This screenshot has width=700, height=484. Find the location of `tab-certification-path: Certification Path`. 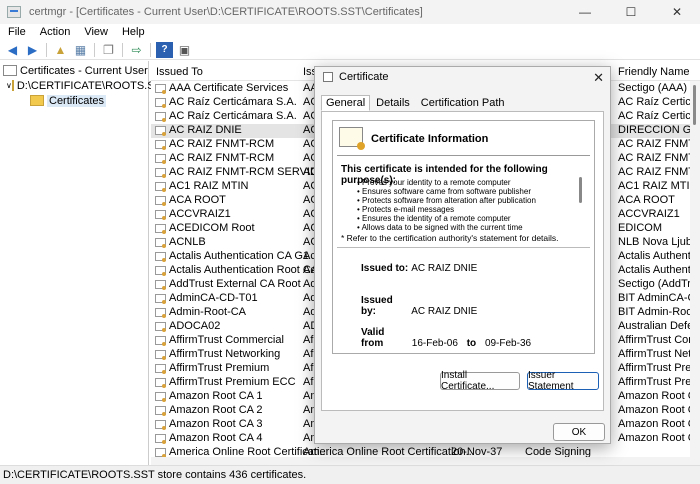

tab-certification-path: Certification Path is located at coordinates (463, 103).